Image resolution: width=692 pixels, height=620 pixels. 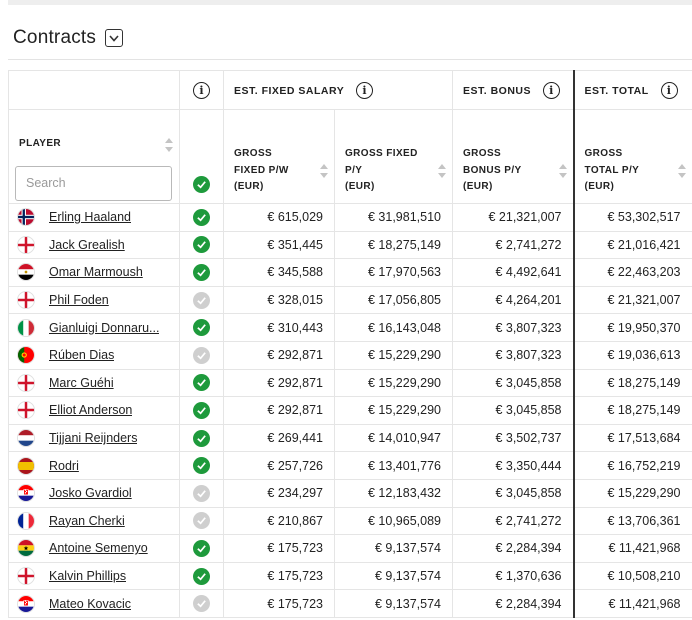 I want to click on bonus-py-cell: € 3,045,858, so click(x=513, y=410).